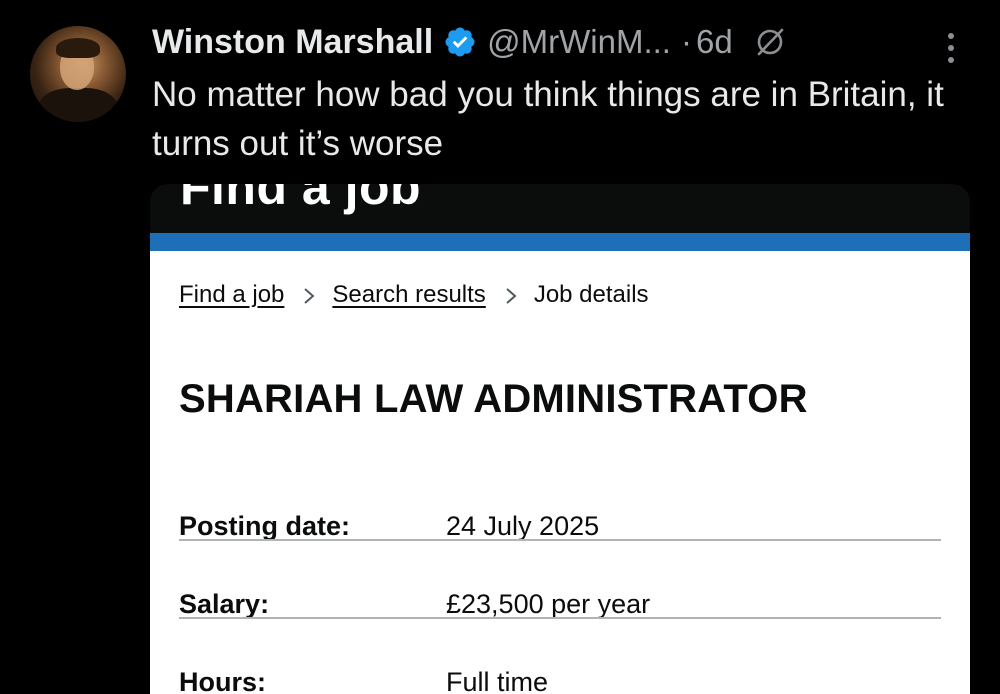  What do you see at coordinates (222, 680) in the screenshot?
I see `detail-key: Hours:` at bounding box center [222, 680].